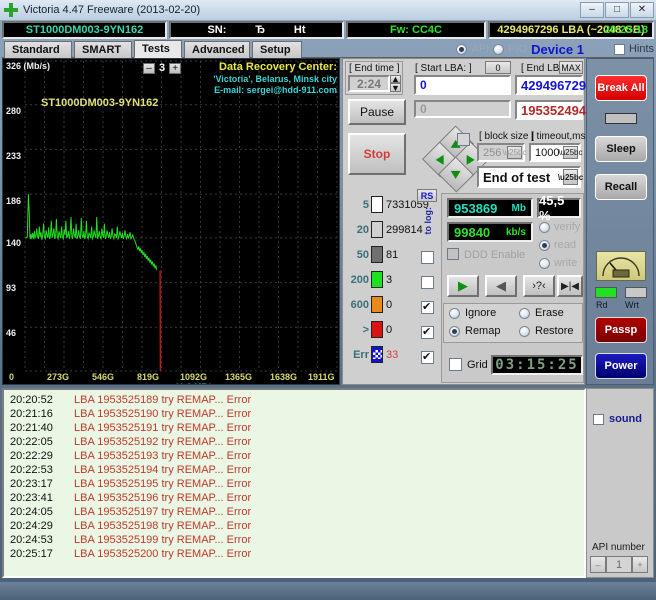  What do you see at coordinates (618, 547) in the screenshot?
I see `api-number-label: API number` at bounding box center [618, 547].